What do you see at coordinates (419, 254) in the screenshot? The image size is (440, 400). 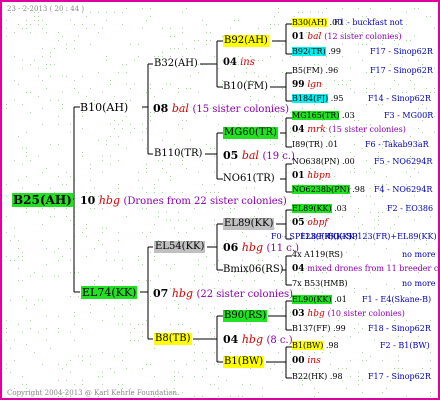 I see `a119-line: no more` at bounding box center [419, 254].